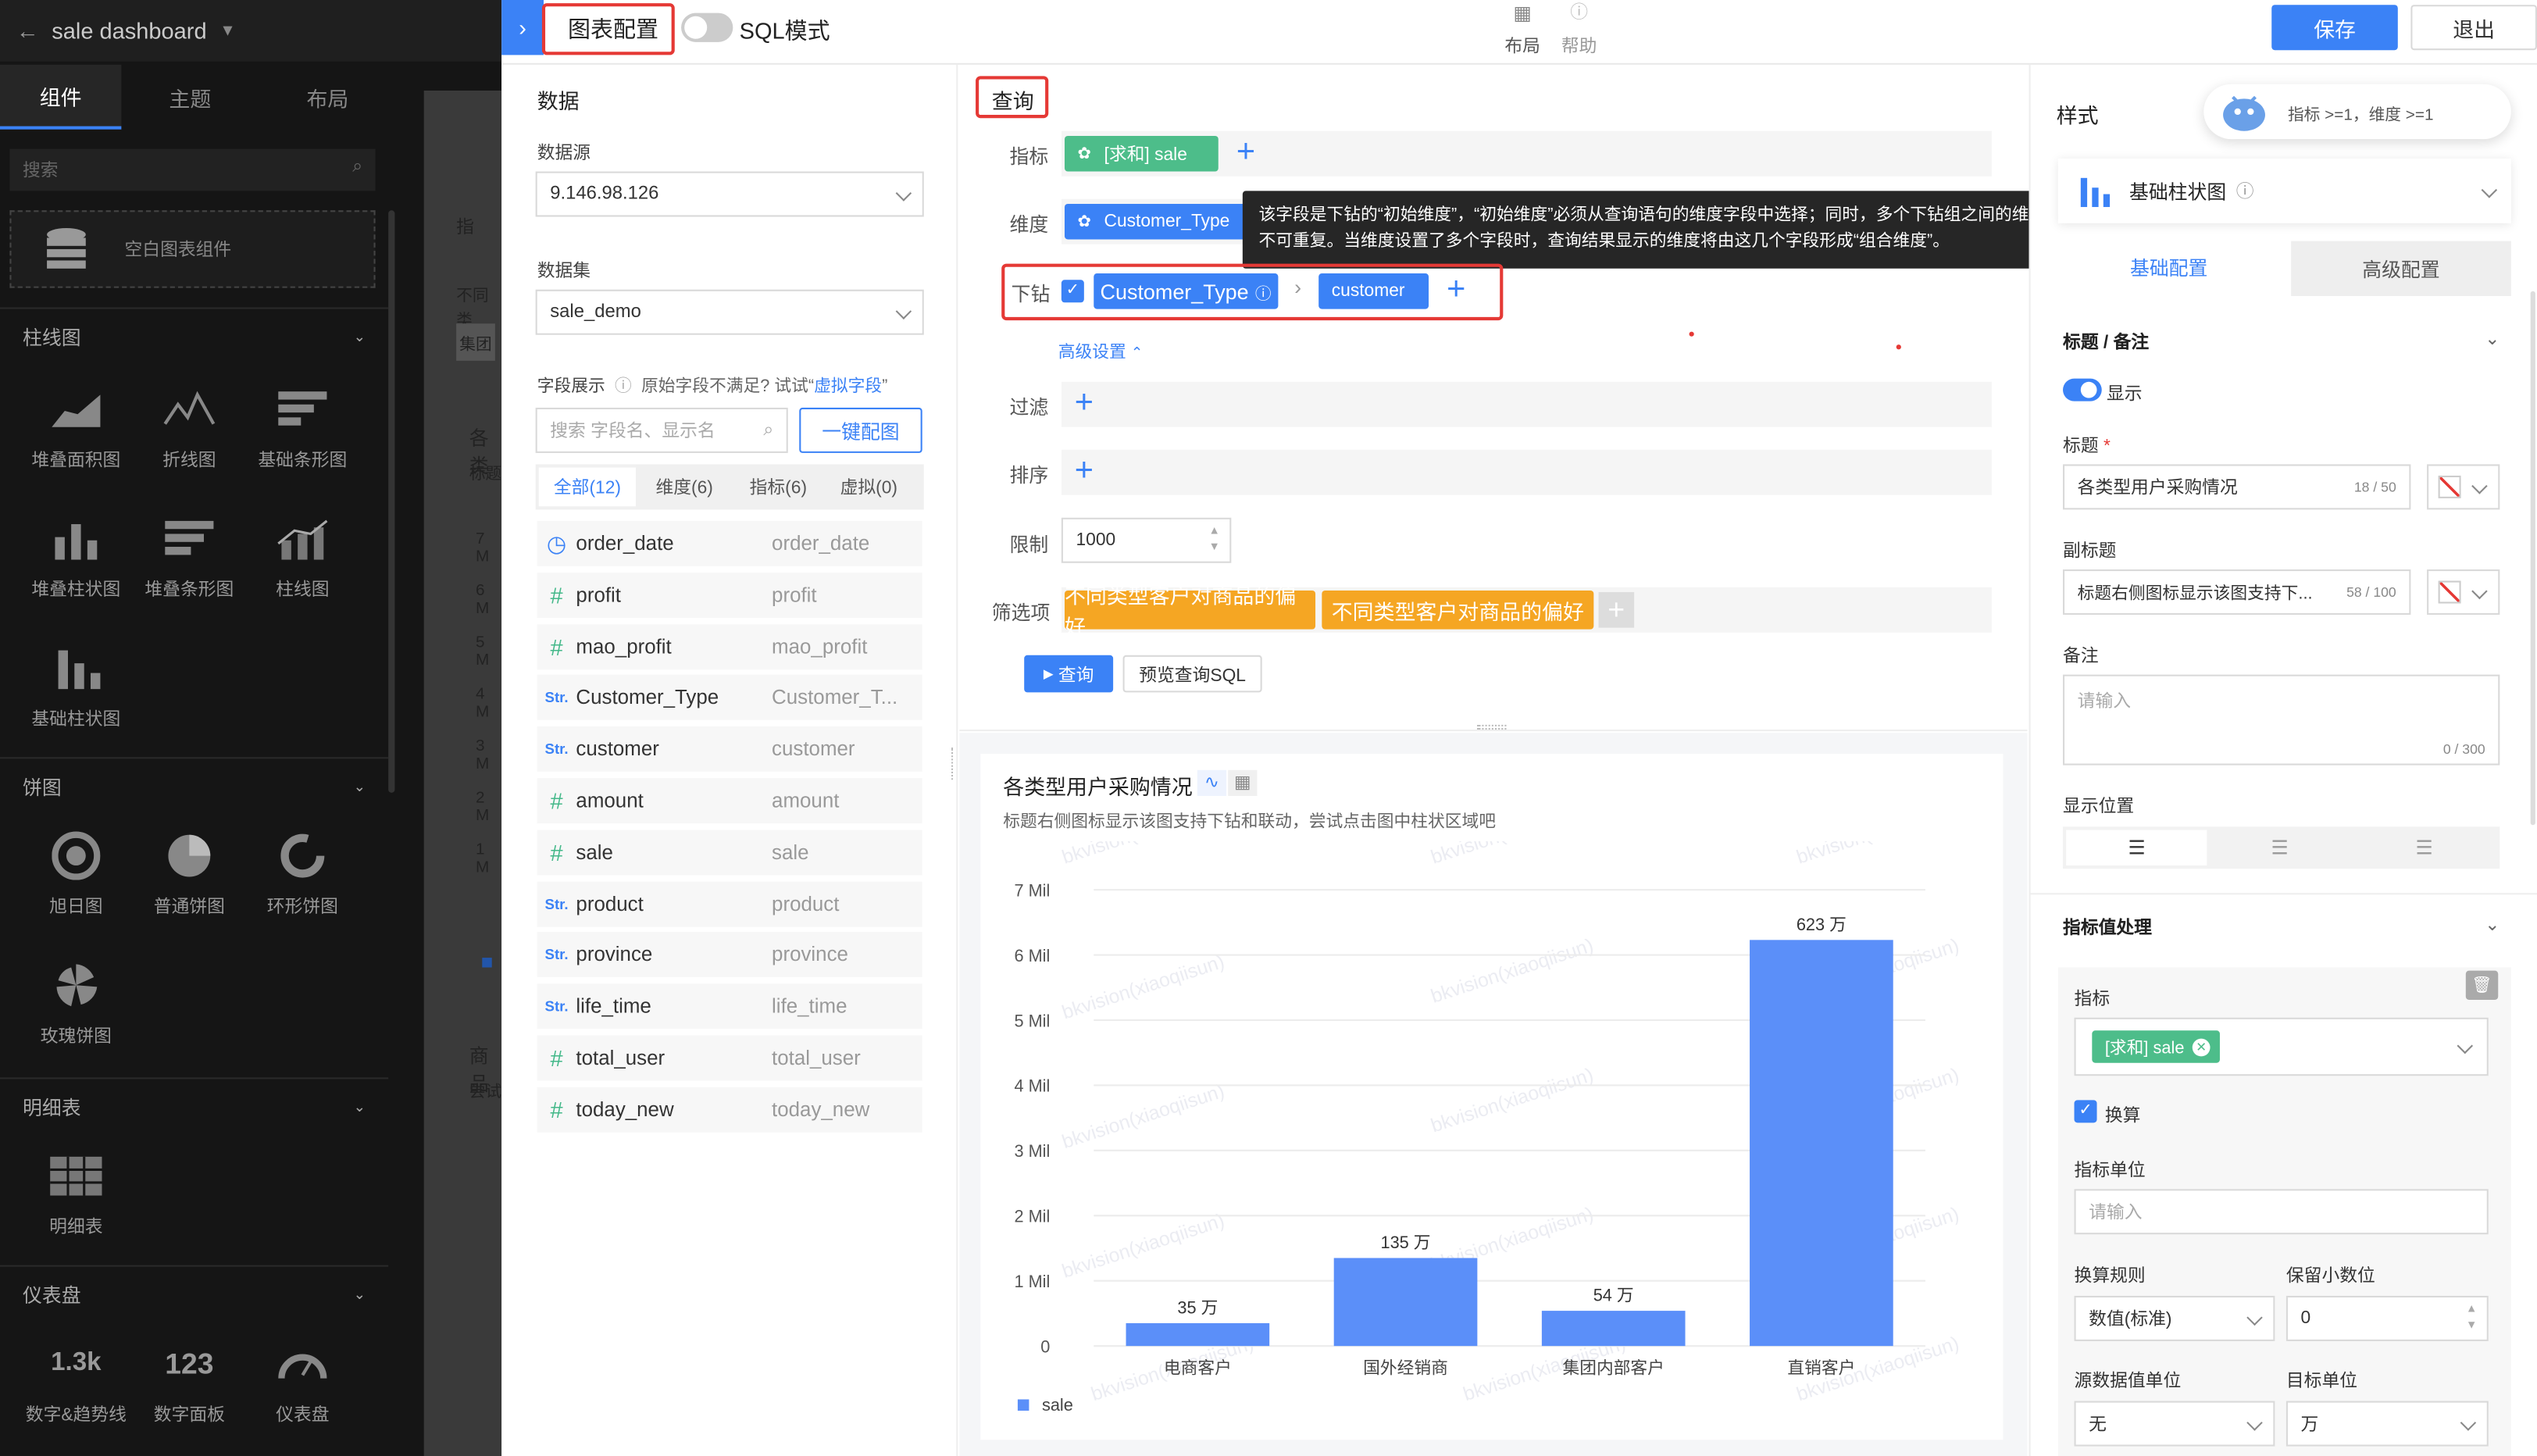  I want to click on align-right-icon: ☰, so click(2424, 847).